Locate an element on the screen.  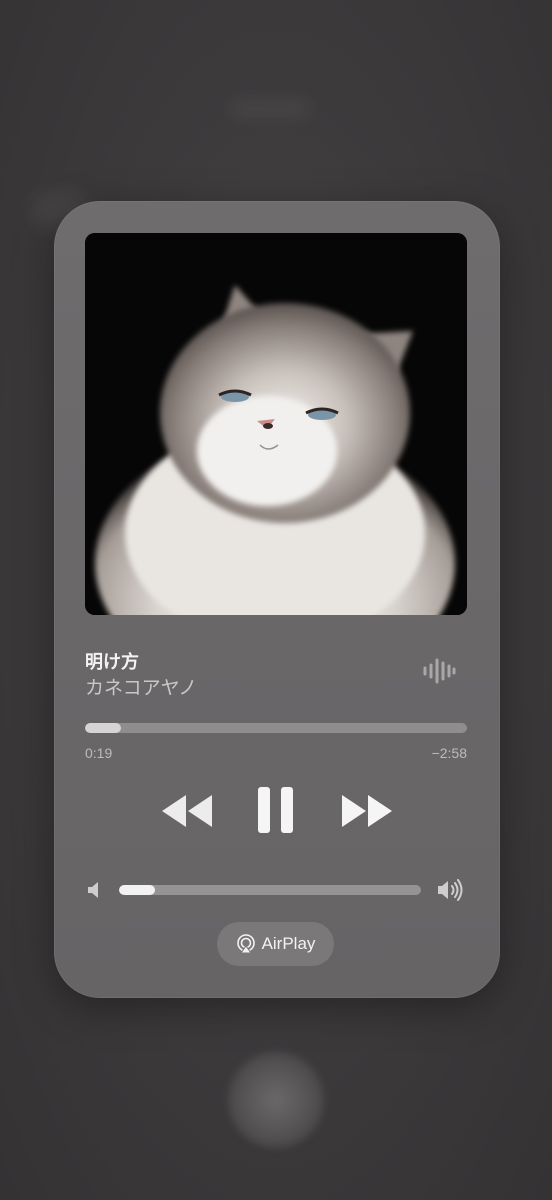
pause-button is located at coordinates (276, 810).